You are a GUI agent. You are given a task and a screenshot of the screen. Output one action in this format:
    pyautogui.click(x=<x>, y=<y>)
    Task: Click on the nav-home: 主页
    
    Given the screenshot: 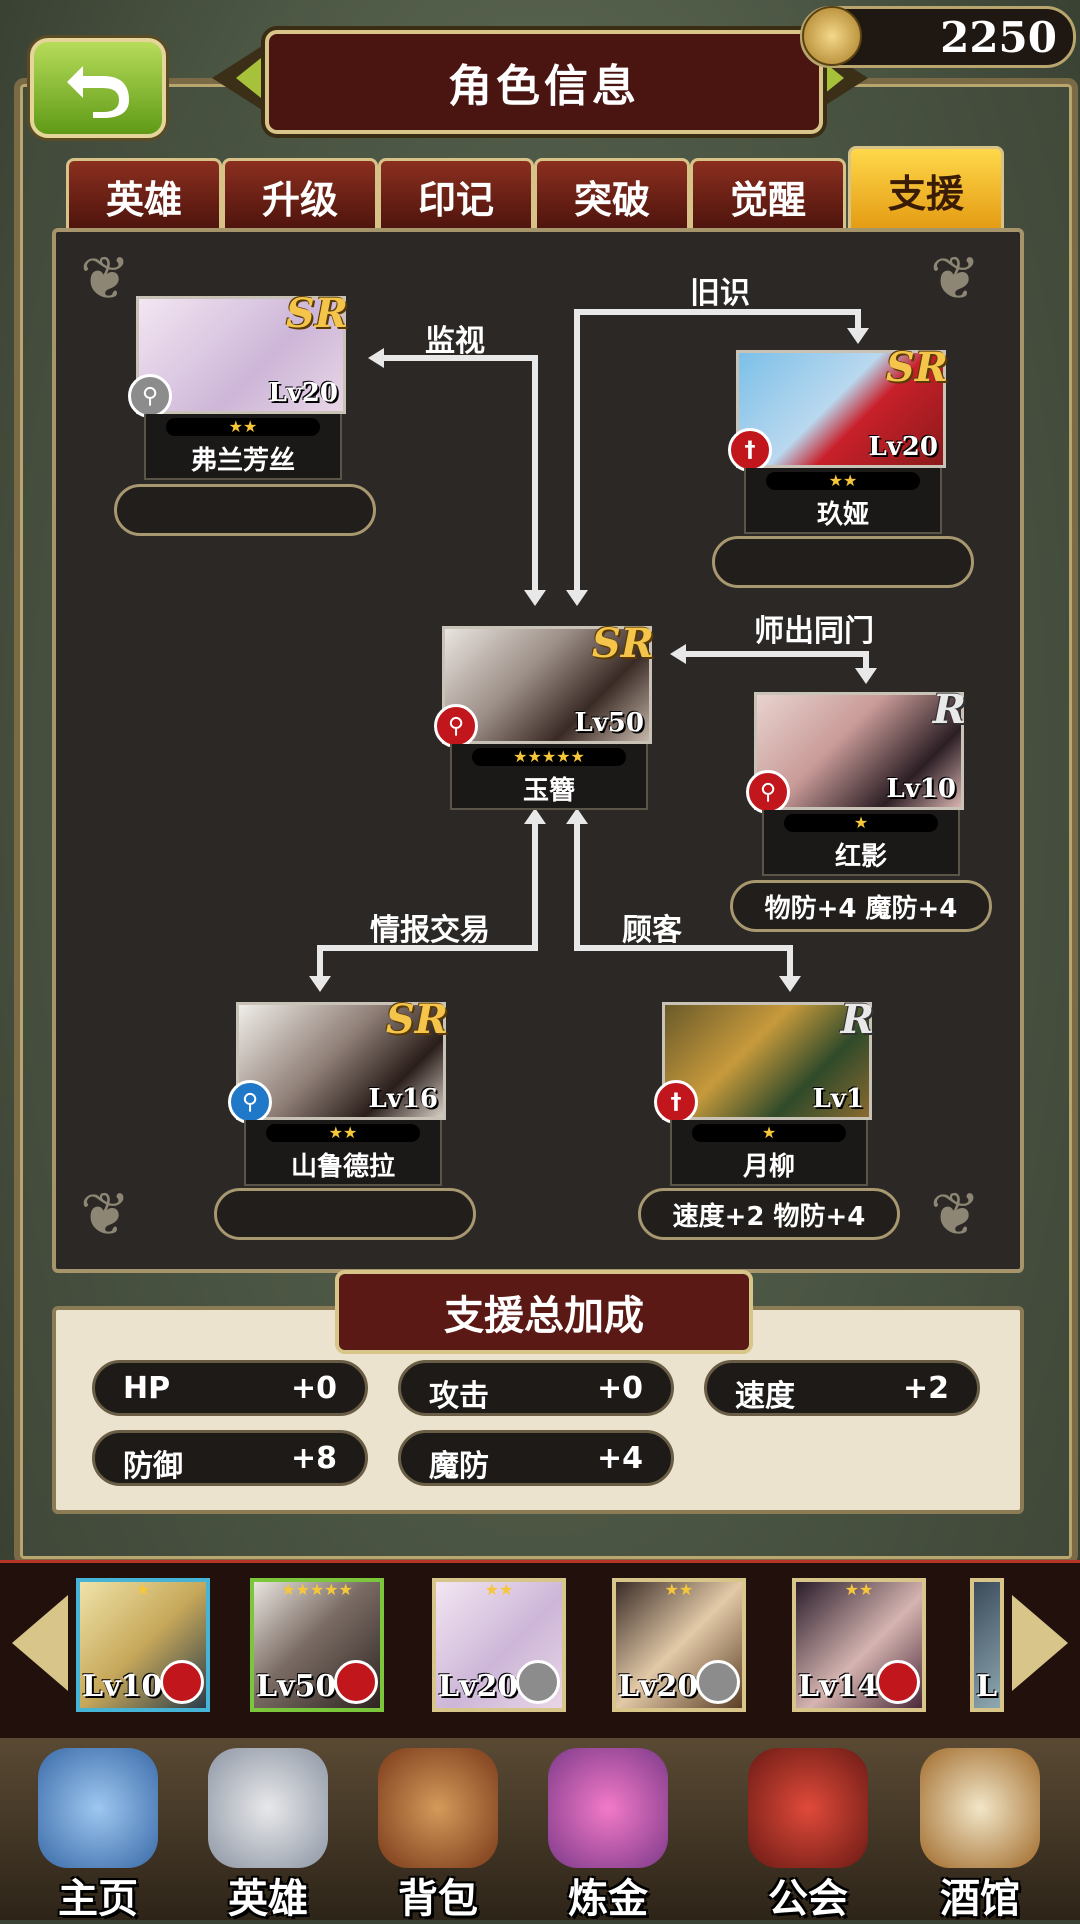 What is the action you would take?
    pyautogui.click(x=98, y=1835)
    